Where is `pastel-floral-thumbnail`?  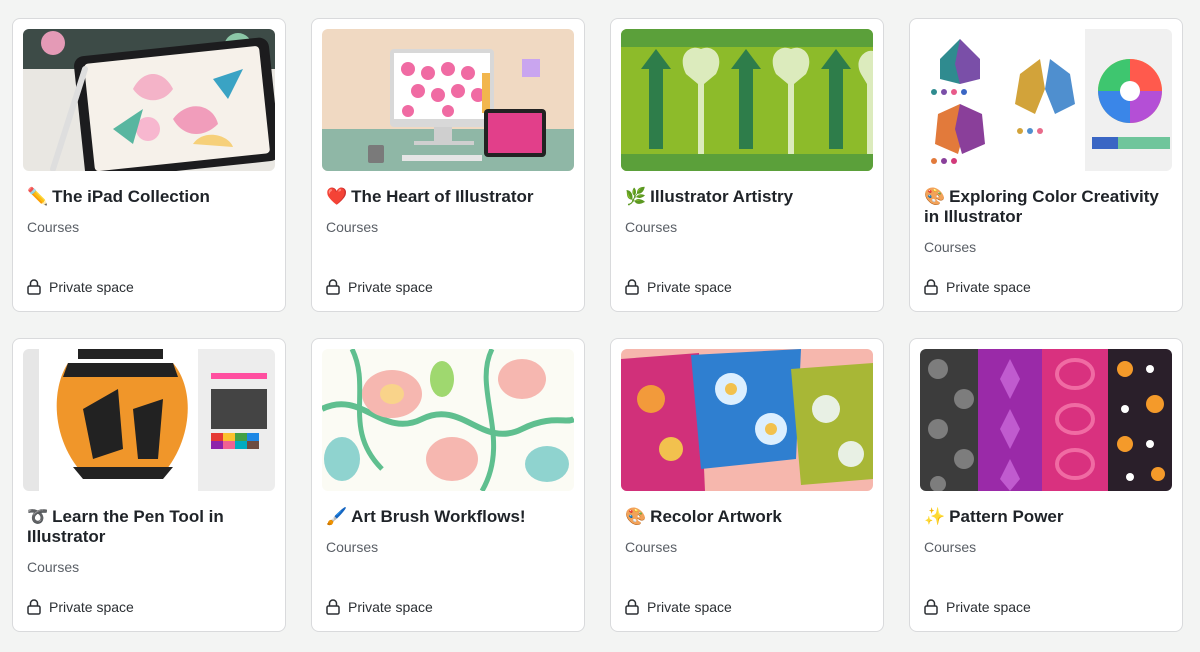 pastel-floral-thumbnail is located at coordinates (448, 420).